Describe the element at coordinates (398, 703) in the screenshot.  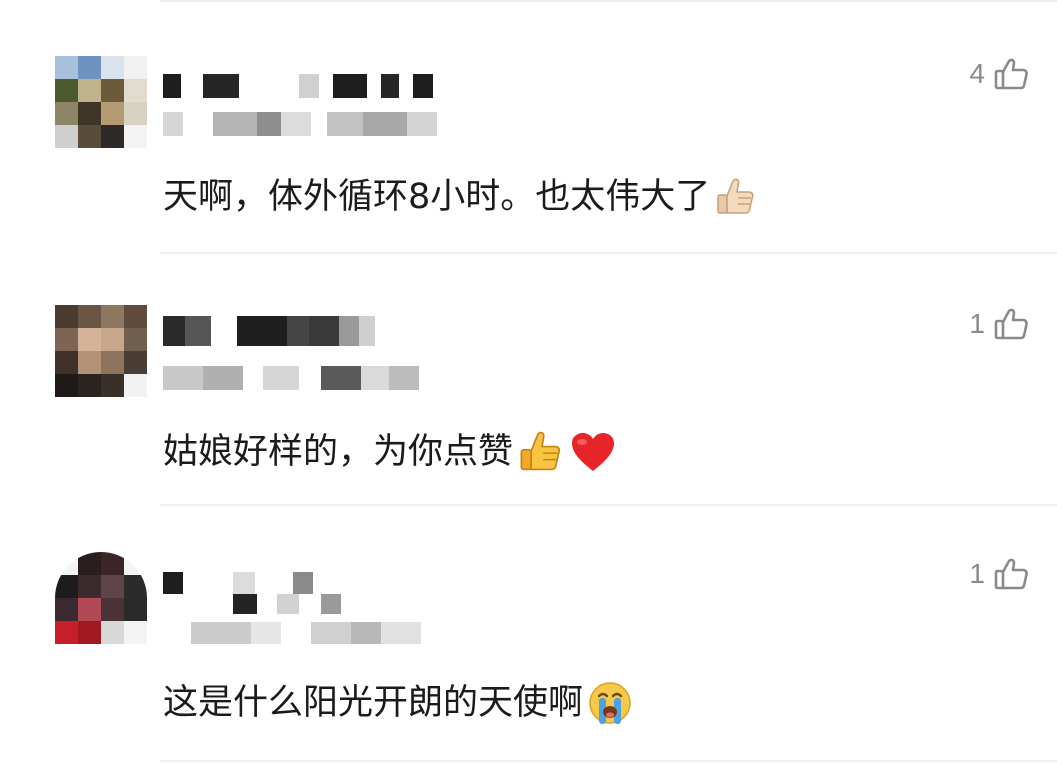
I see `comment-text: 这是什么阳光开朗的天使啊` at that location.